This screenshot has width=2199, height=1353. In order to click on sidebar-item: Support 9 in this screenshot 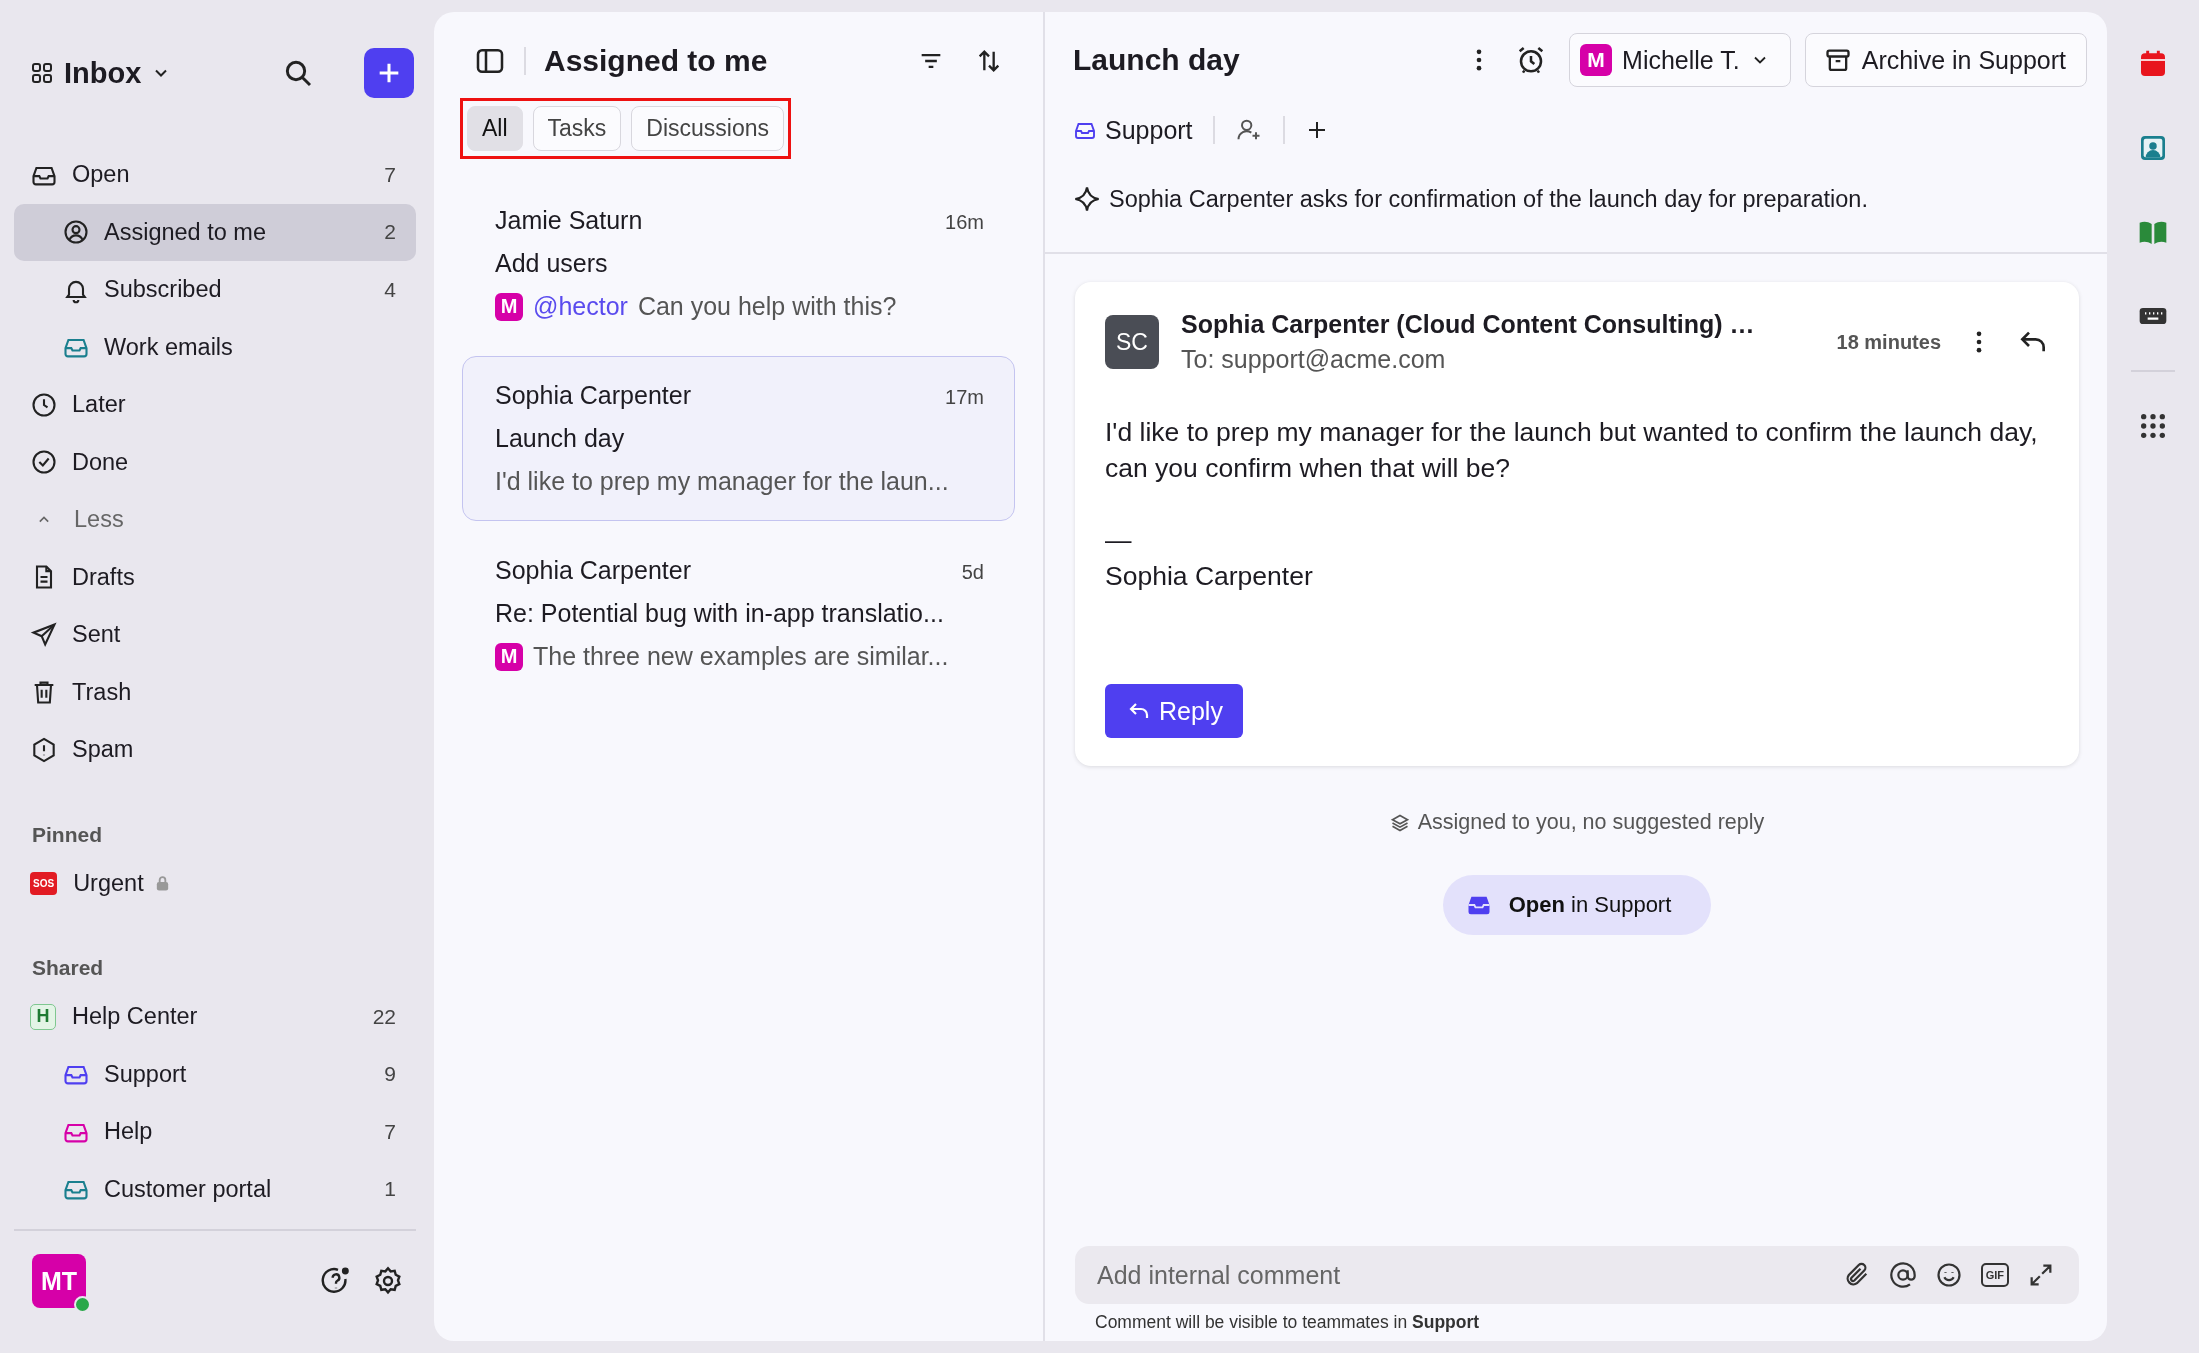, I will do `click(215, 1074)`.